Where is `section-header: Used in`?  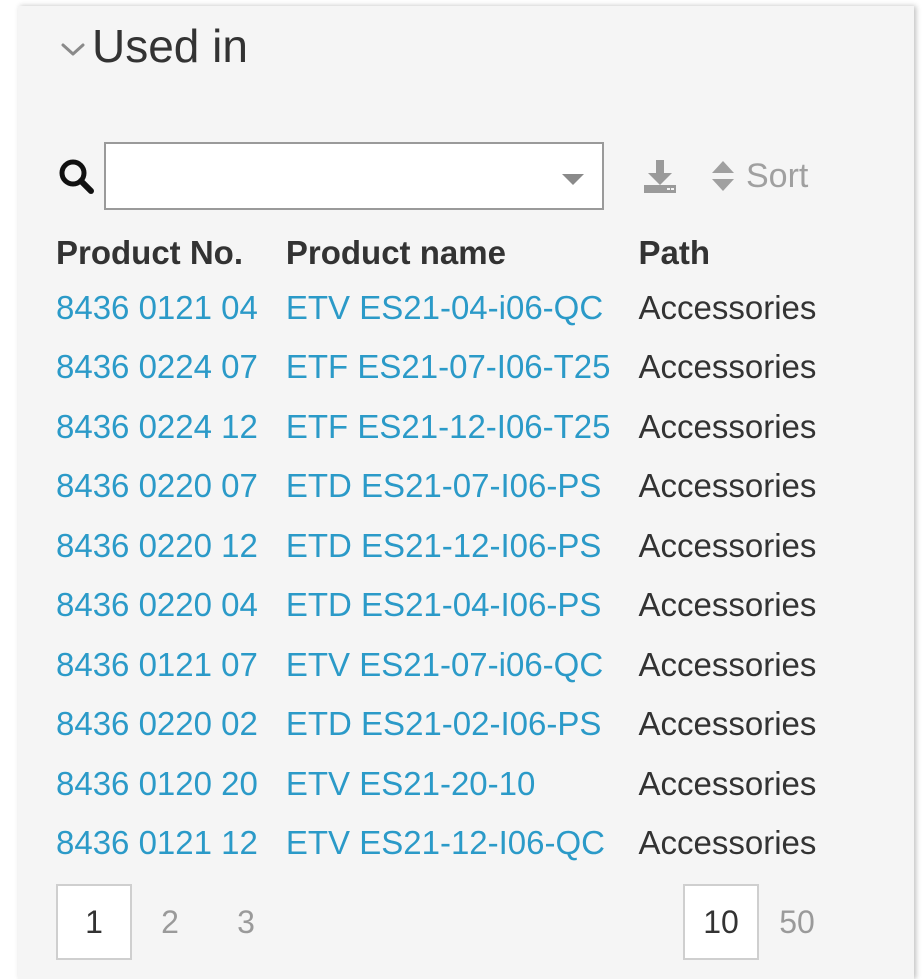
section-header: Used in is located at coordinates (153, 46).